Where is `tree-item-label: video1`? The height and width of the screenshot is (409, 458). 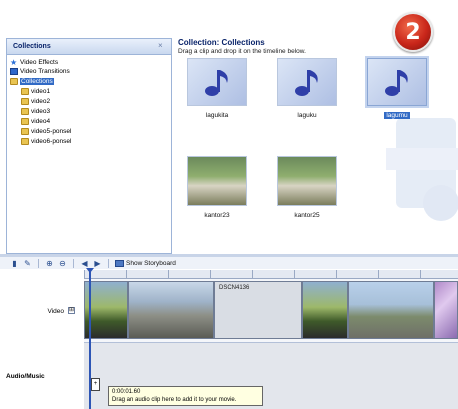
tree-item-label: video1 is located at coordinates (41, 91).